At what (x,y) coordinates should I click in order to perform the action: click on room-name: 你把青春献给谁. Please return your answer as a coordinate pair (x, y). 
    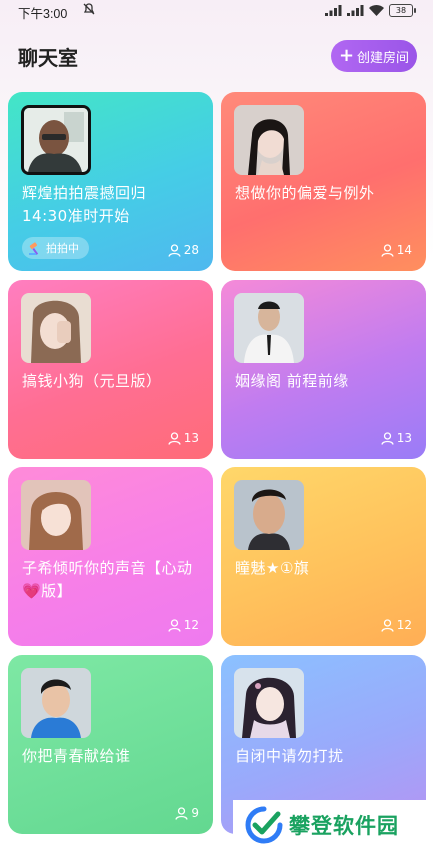
    Looking at the image, I should click on (76, 756).